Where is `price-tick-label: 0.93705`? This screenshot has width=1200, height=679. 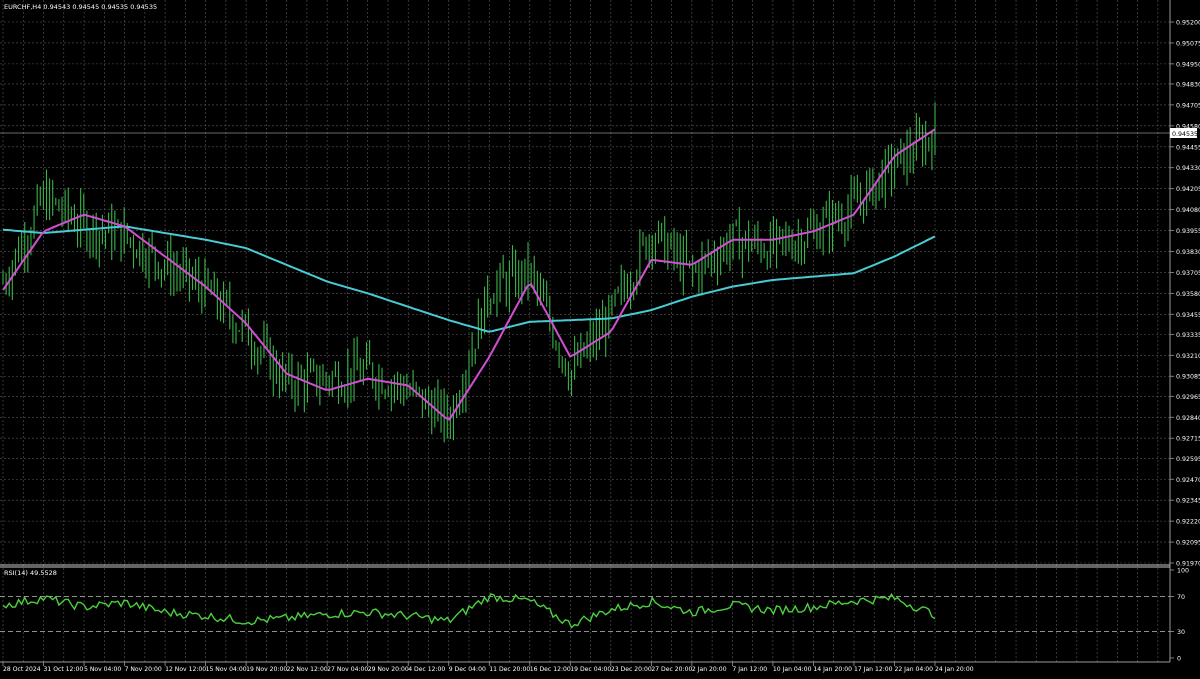 price-tick-label: 0.93705 is located at coordinates (1188, 273).